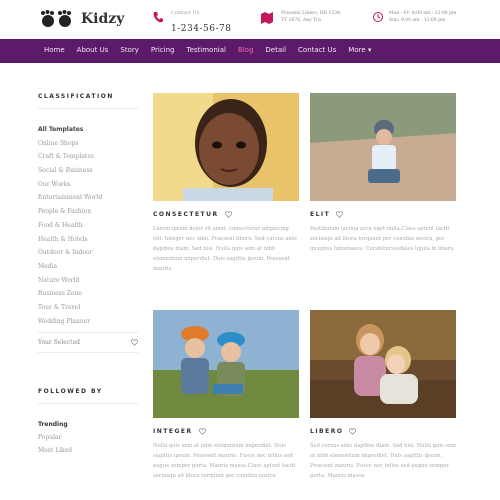 Image resolution: width=500 pixels, height=500 pixels. What do you see at coordinates (59, 343) in the screenshot?
I see `your-selected-label: Your Selected` at bounding box center [59, 343].